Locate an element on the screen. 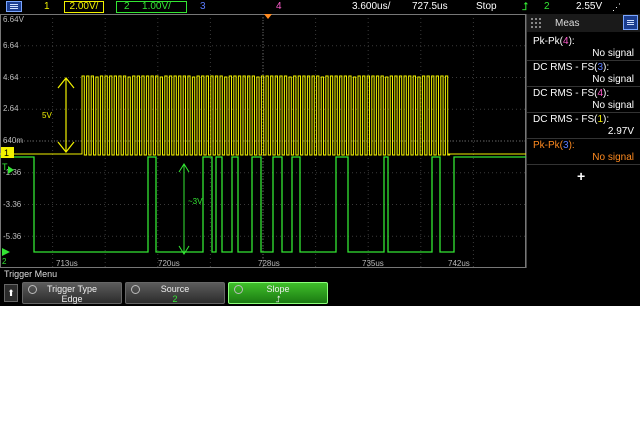 This screenshot has width=640, height=421. vertical-scale-labels: 6.64V6.644.642.64640m-1.36-3.36-5.36 is located at coordinates (14, 128).